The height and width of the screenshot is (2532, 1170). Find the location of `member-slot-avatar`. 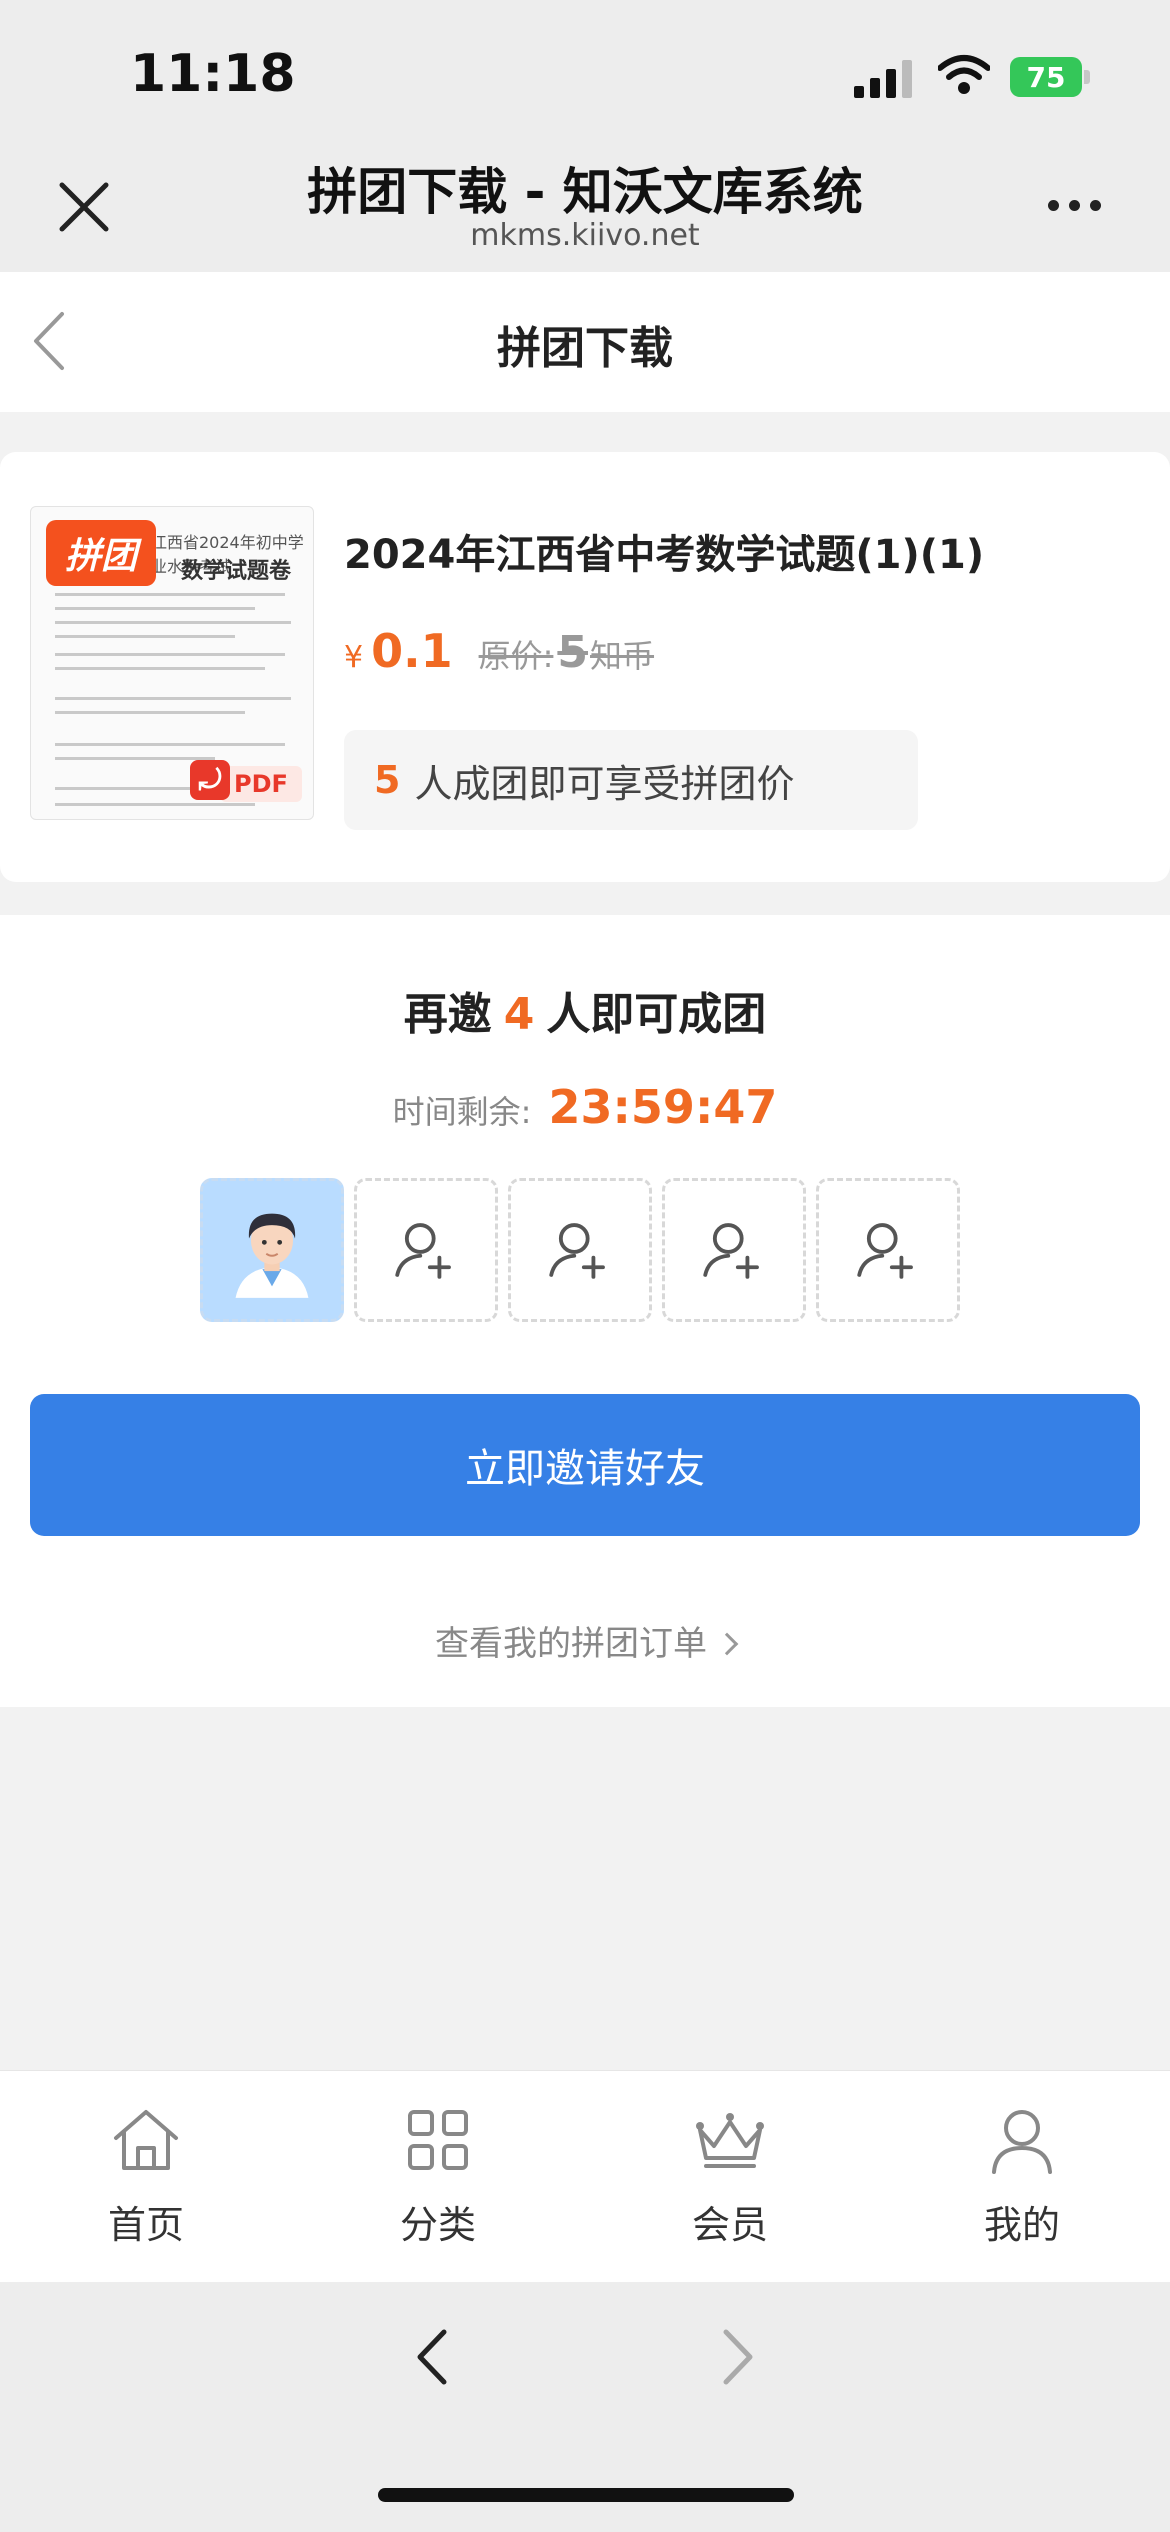

member-slot-avatar is located at coordinates (272, 1250).